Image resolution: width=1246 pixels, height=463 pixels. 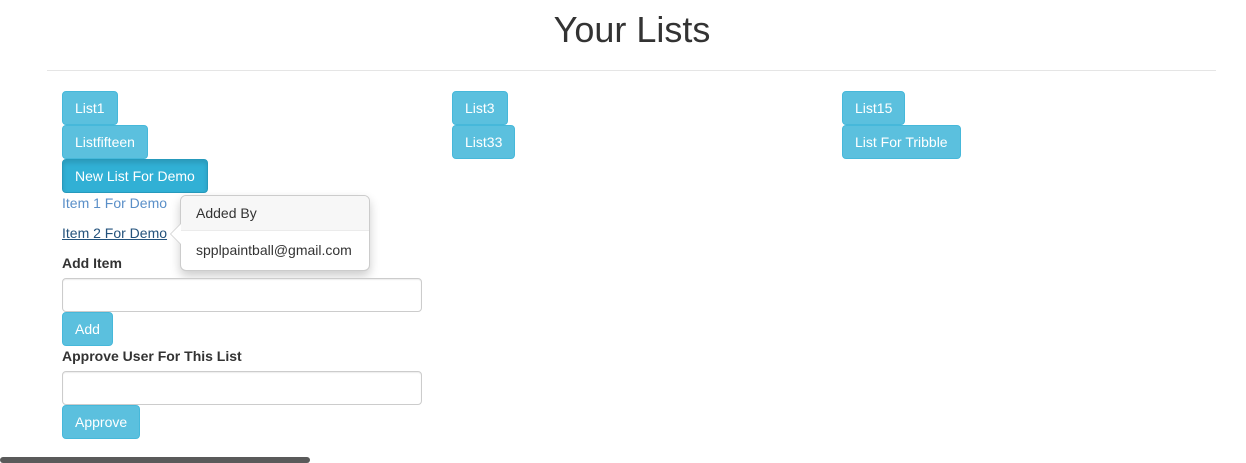 I want to click on approve-user-input, so click(x=242, y=388).